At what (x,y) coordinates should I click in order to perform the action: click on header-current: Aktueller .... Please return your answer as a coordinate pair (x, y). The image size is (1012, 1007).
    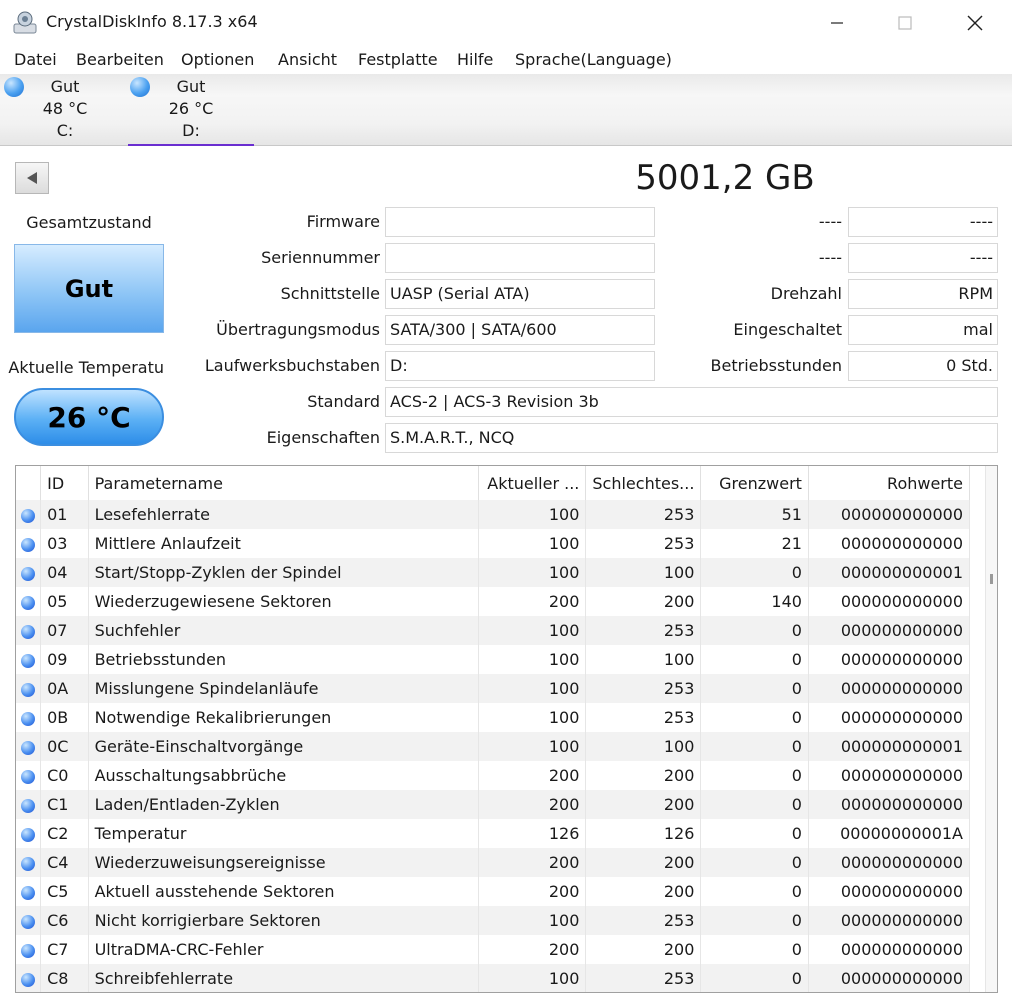
    Looking at the image, I should click on (532, 483).